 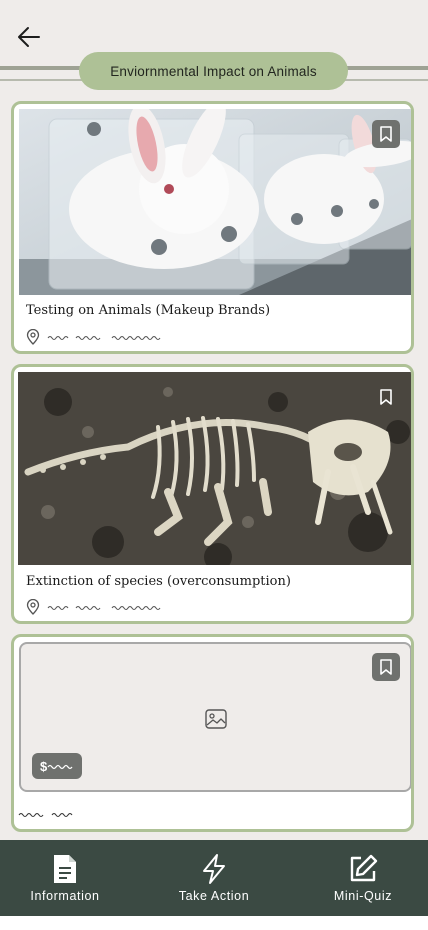 I want to click on price-chip: $, so click(x=57, y=766).